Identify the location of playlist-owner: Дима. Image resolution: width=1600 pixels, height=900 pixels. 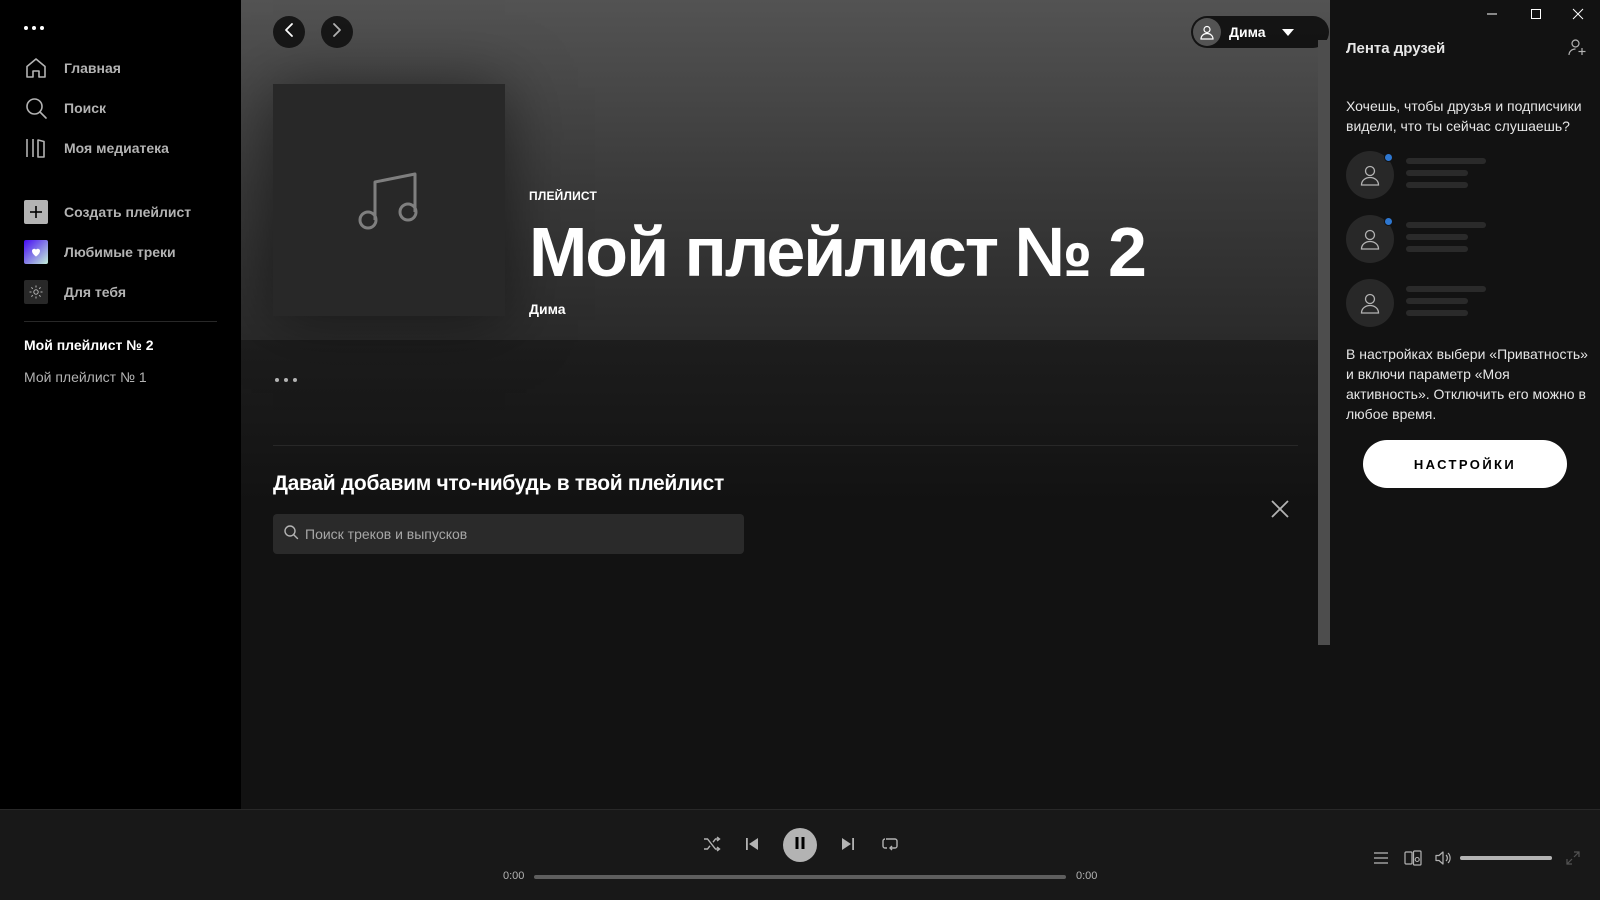
(547, 309).